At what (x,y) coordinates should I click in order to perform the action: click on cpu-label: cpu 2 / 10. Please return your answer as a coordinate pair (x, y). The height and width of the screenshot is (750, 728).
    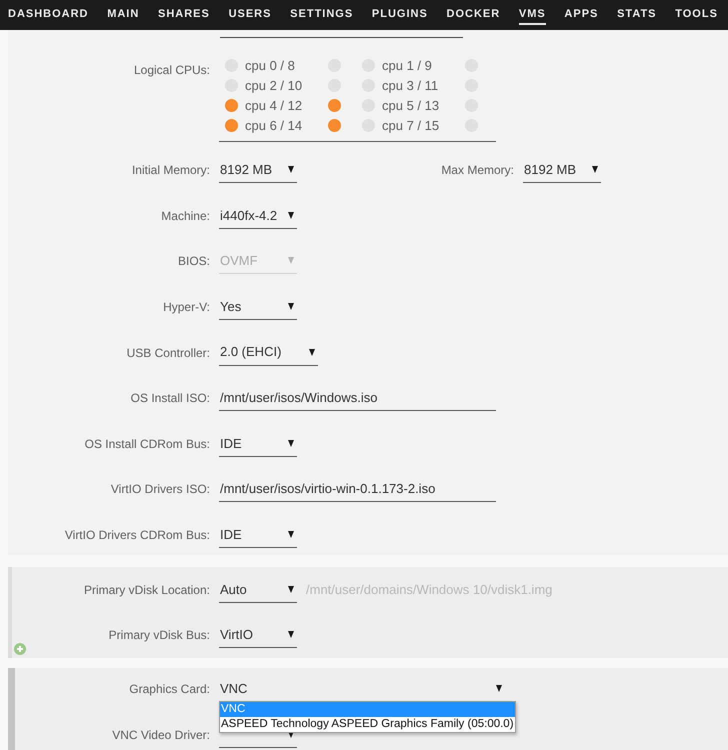
    Looking at the image, I should click on (274, 85).